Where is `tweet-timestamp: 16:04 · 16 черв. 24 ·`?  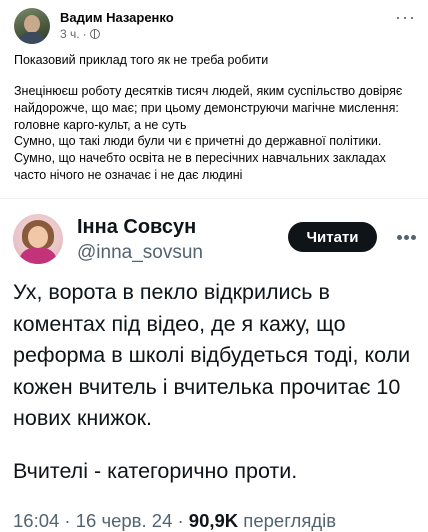
tweet-timestamp: 16:04 · 16 черв. 24 · is located at coordinates (101, 520).